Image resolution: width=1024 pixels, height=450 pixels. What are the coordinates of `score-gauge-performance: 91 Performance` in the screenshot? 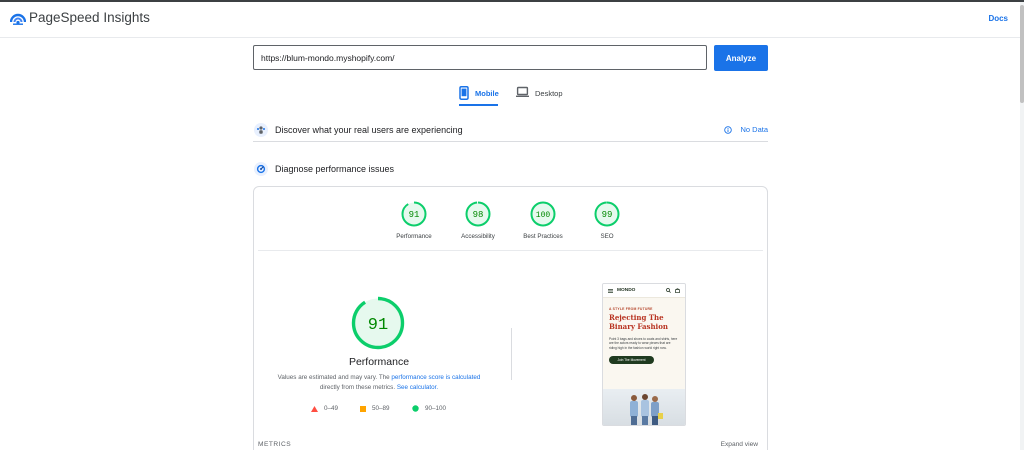 It's located at (414, 220).